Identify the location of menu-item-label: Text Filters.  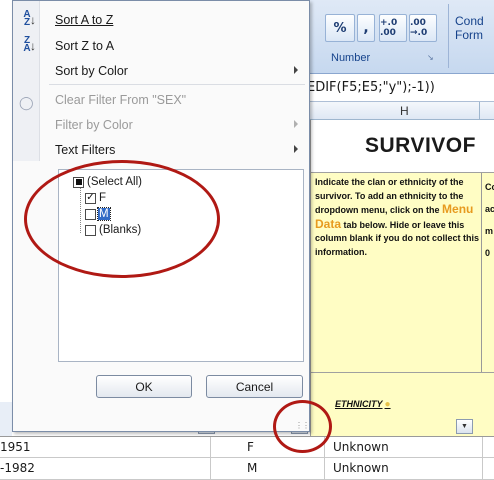
(85, 150).